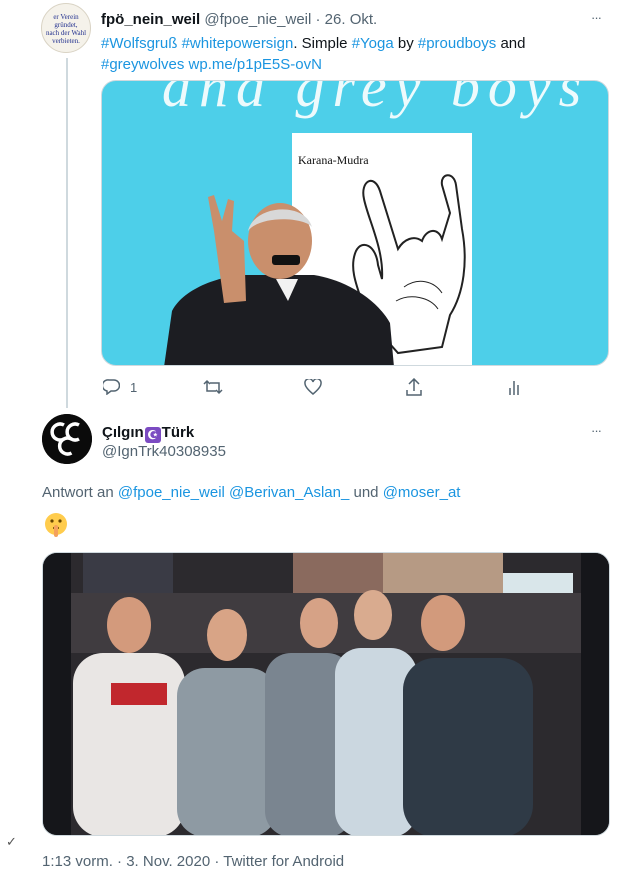 This screenshot has width=623, height=872. What do you see at coordinates (152, 435) in the screenshot?
I see `star-crescent-icon: ☪` at bounding box center [152, 435].